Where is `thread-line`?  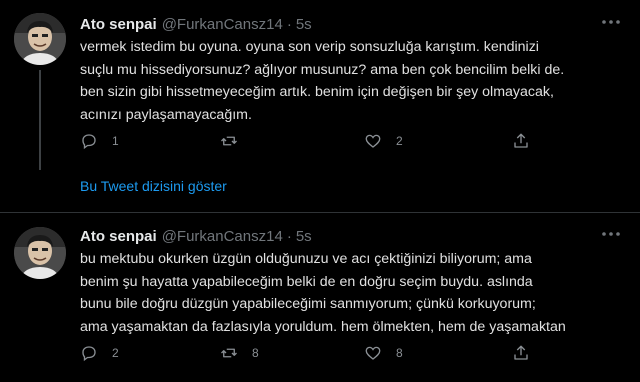 thread-line is located at coordinates (40, 120).